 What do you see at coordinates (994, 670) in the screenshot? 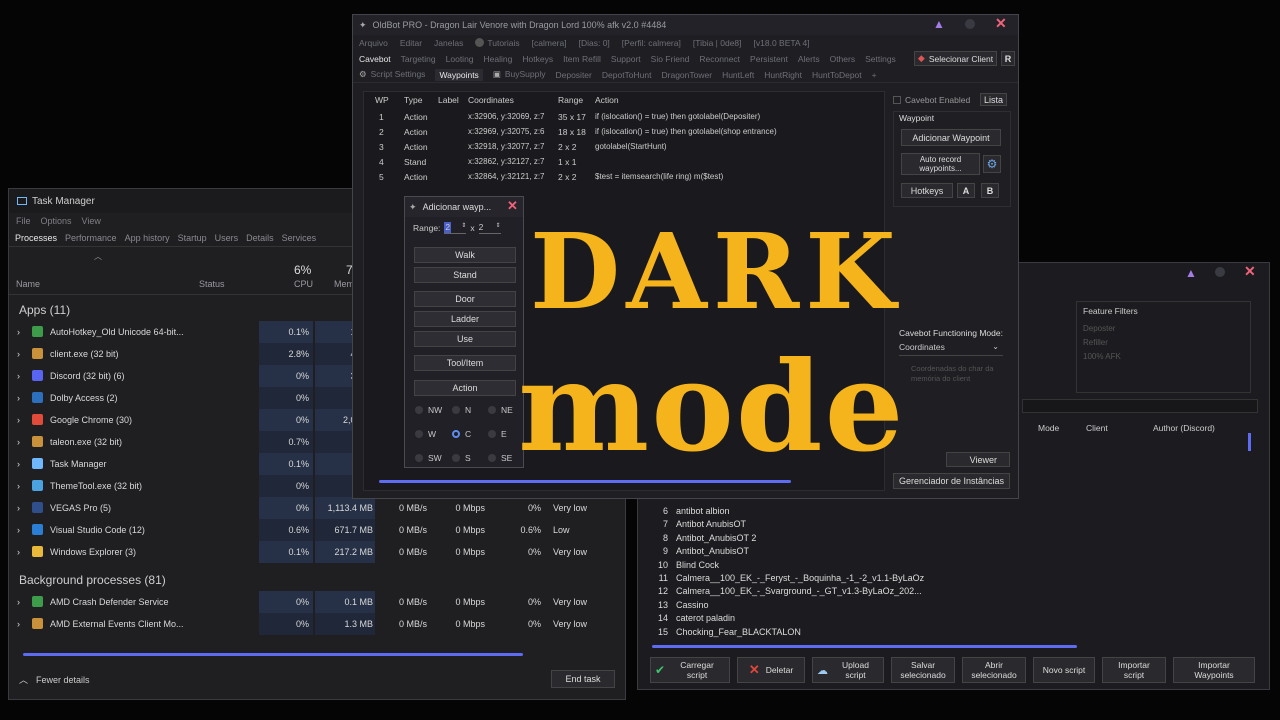
I see `open-selected-button: Abrir selecionado` at bounding box center [994, 670].